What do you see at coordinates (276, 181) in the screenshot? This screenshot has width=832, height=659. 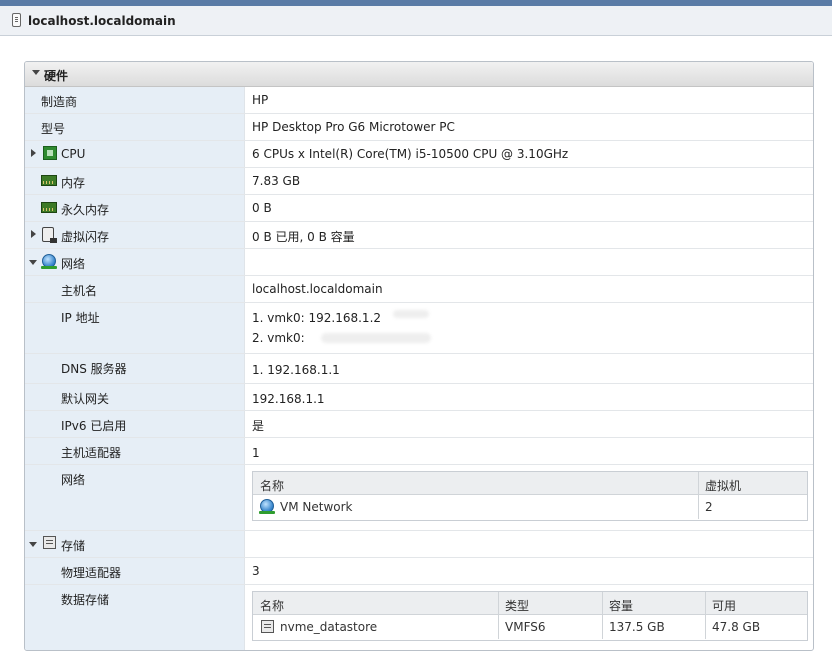 I see `memory-value: 7.83 GB` at bounding box center [276, 181].